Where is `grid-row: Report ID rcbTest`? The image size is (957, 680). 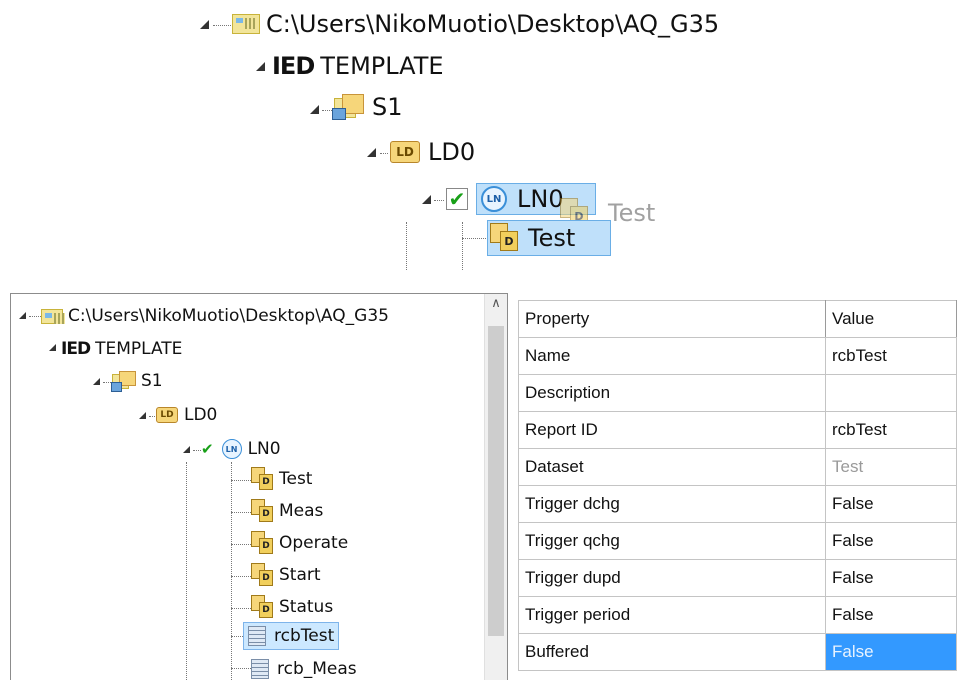 grid-row: Report ID rcbTest is located at coordinates (737, 430).